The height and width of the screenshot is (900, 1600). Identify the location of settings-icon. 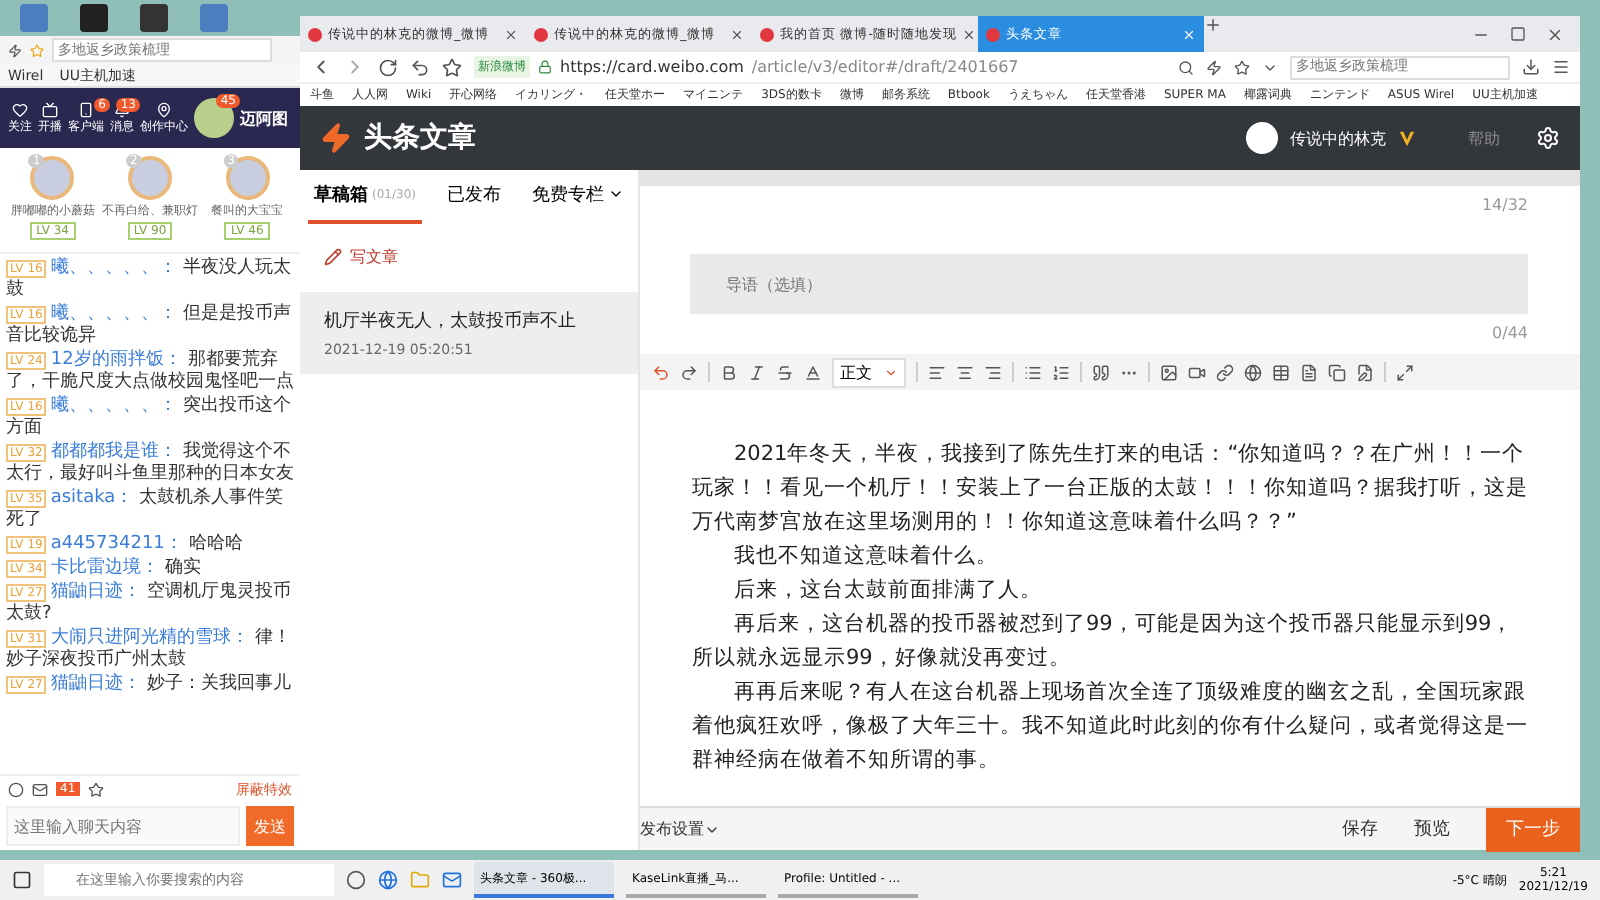
(1548, 138).